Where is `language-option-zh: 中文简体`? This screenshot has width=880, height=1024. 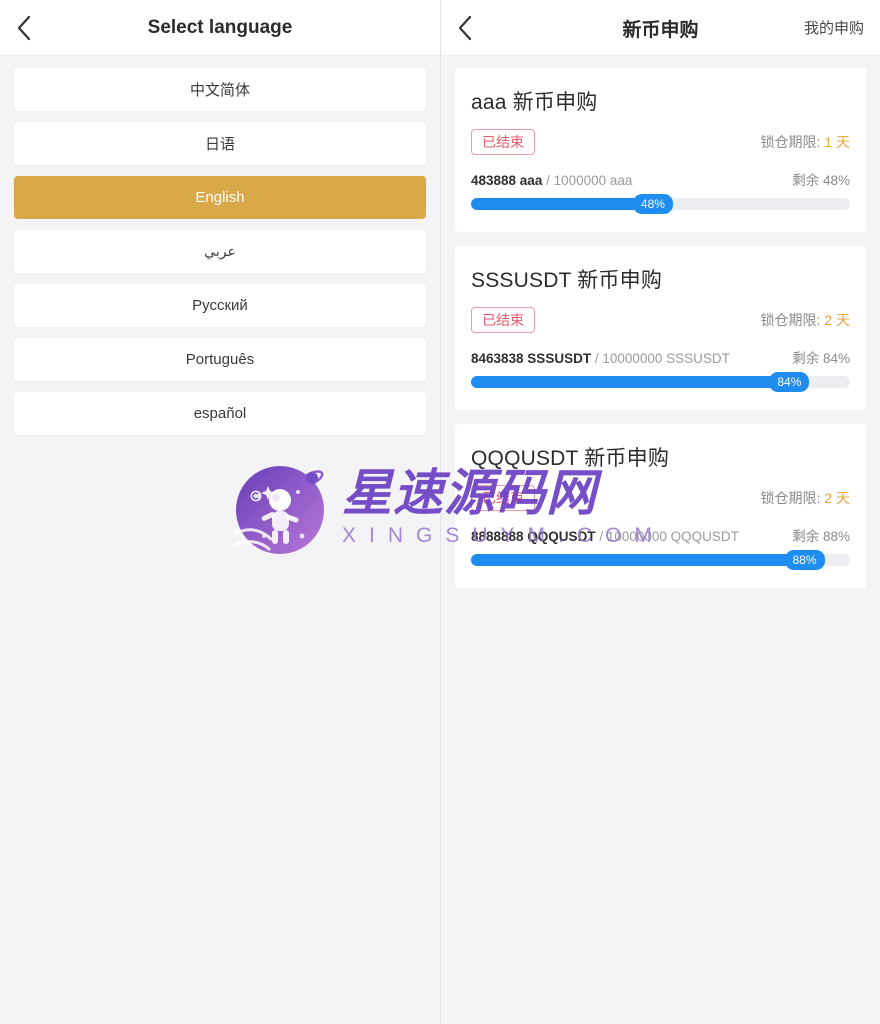 language-option-zh: 中文简体 is located at coordinates (220, 89).